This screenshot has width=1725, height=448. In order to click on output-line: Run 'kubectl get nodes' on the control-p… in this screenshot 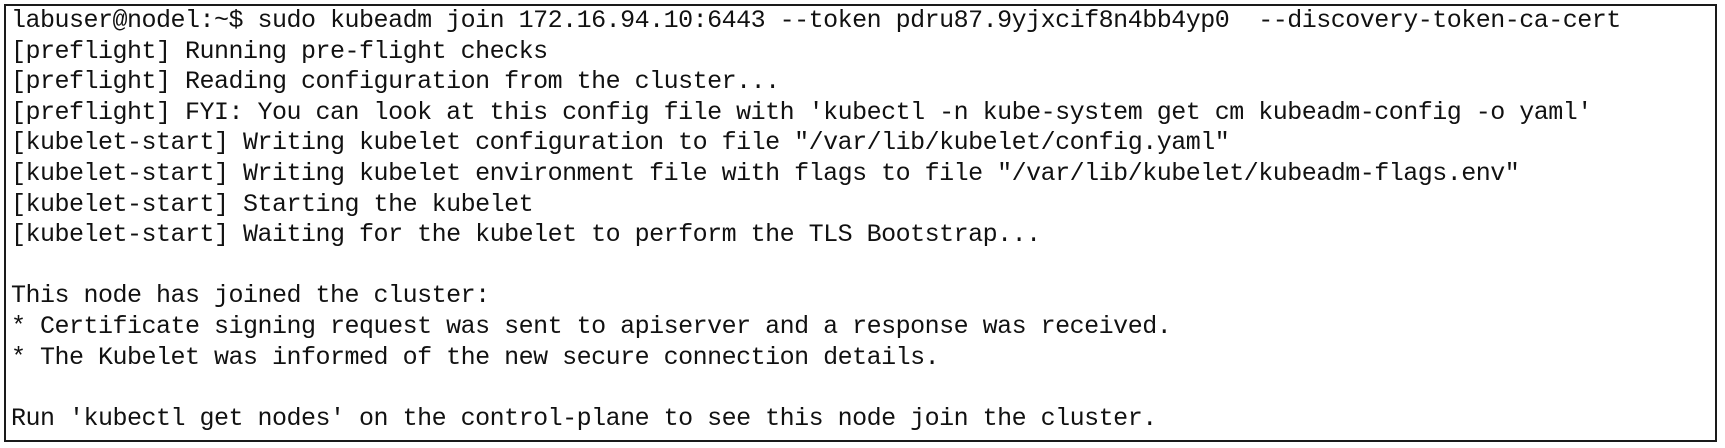, I will do `click(584, 418)`.